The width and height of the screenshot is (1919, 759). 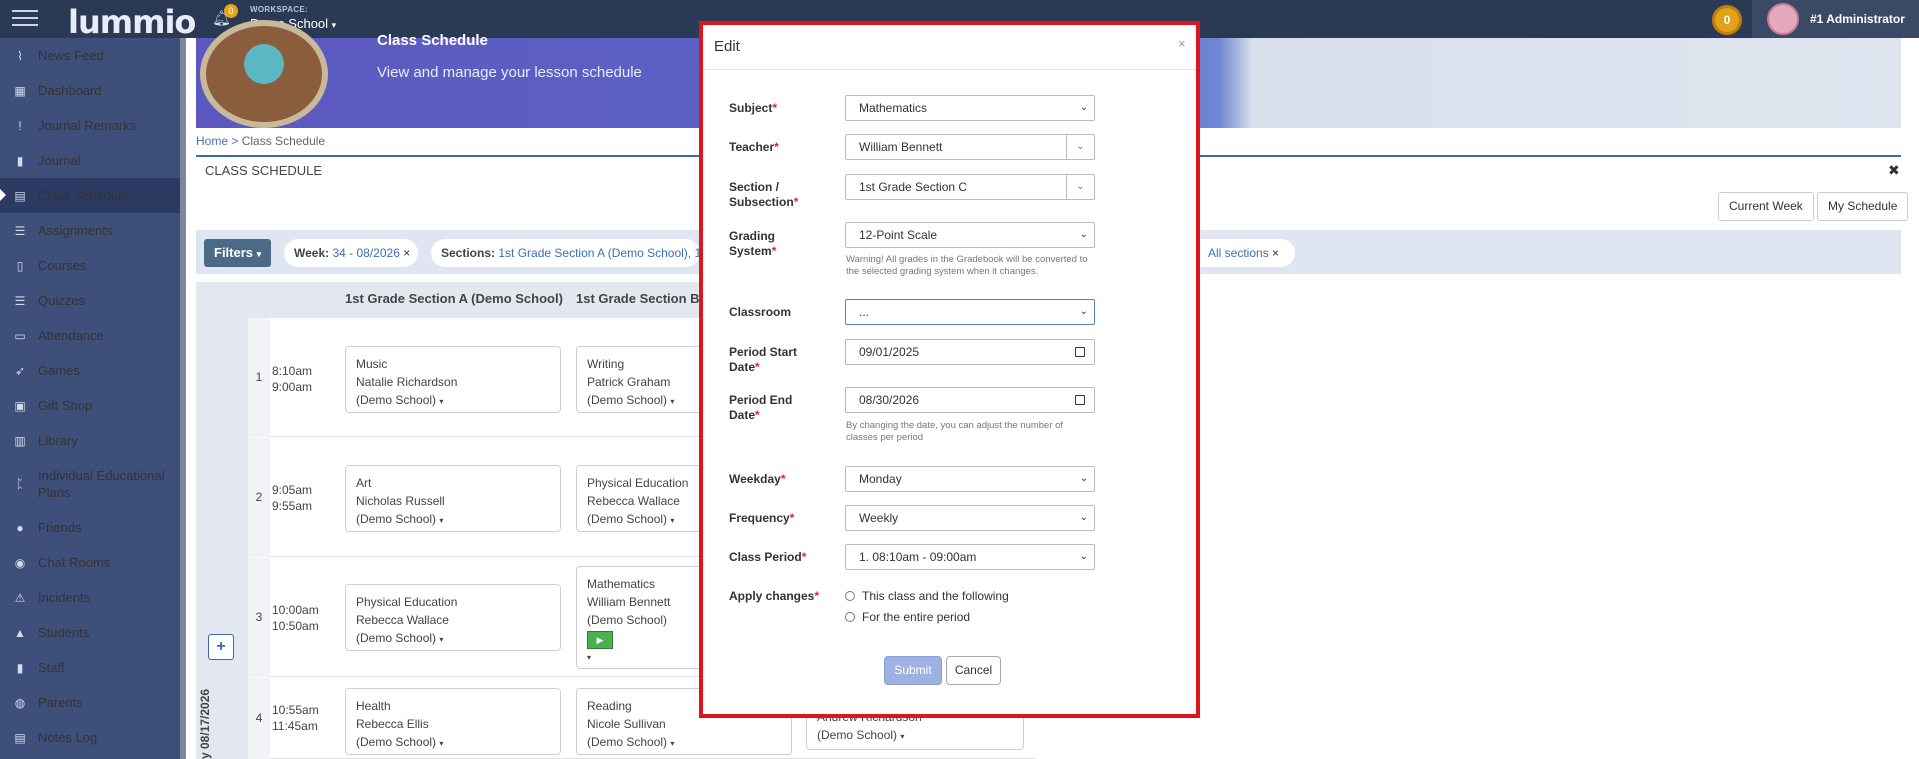 What do you see at coordinates (20, 55) in the screenshot?
I see `rss-icon: ⌇` at bounding box center [20, 55].